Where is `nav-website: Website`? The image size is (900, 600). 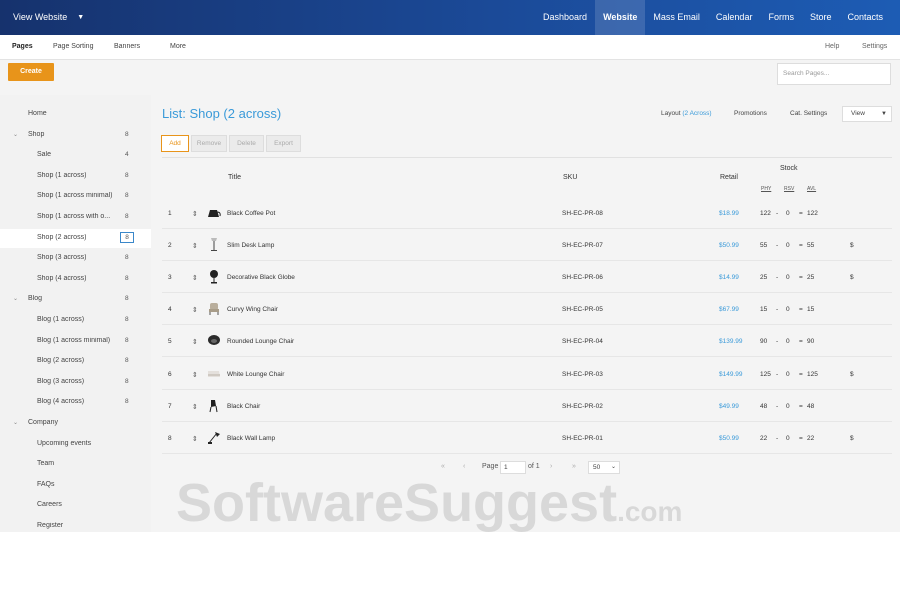
nav-website: Website is located at coordinates (620, 17).